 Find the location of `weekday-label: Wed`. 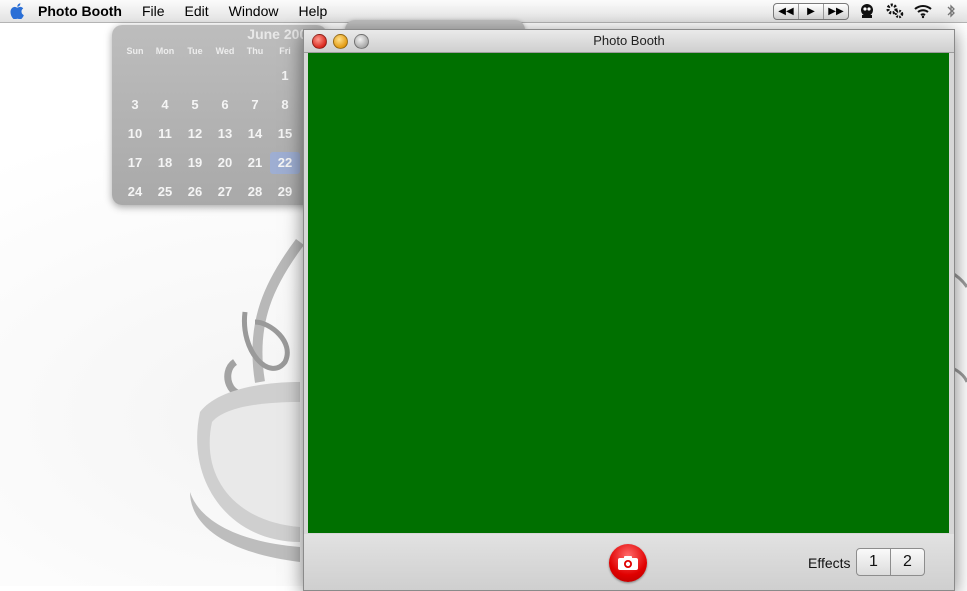

weekday-label: Wed is located at coordinates (225, 51).